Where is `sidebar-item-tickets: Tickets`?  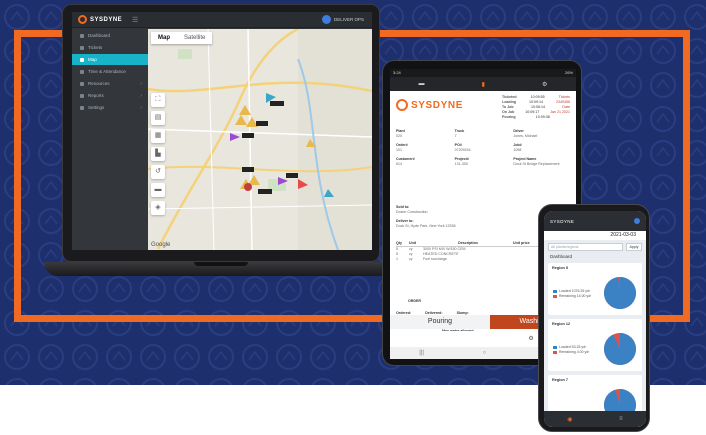 sidebar-item-tickets: Tickets is located at coordinates (110, 47).